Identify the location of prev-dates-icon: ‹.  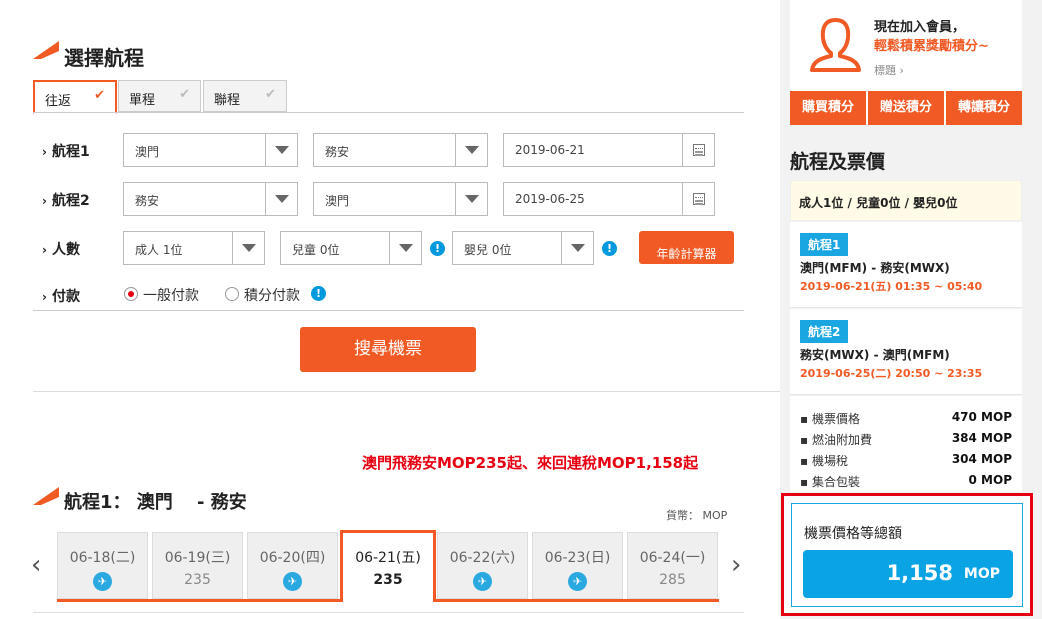
(36, 565).